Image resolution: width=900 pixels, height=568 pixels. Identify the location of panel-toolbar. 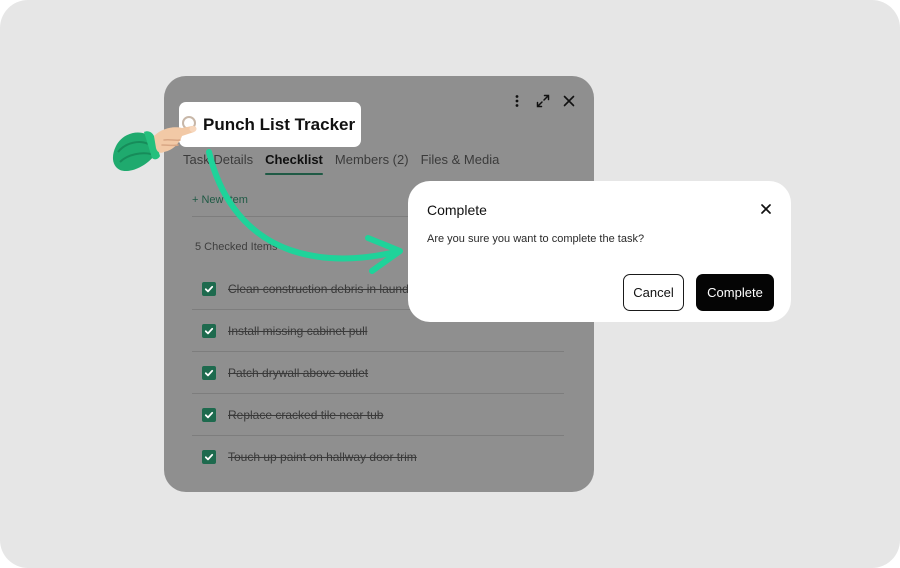
(543, 101).